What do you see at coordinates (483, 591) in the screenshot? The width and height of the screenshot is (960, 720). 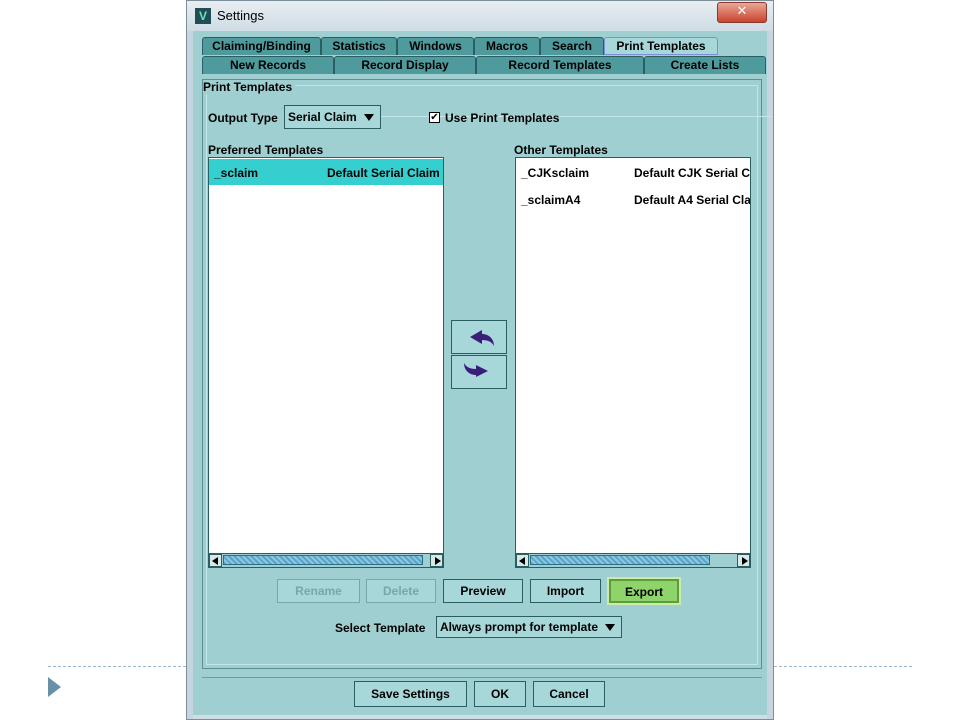 I see `preview-button: Preview` at bounding box center [483, 591].